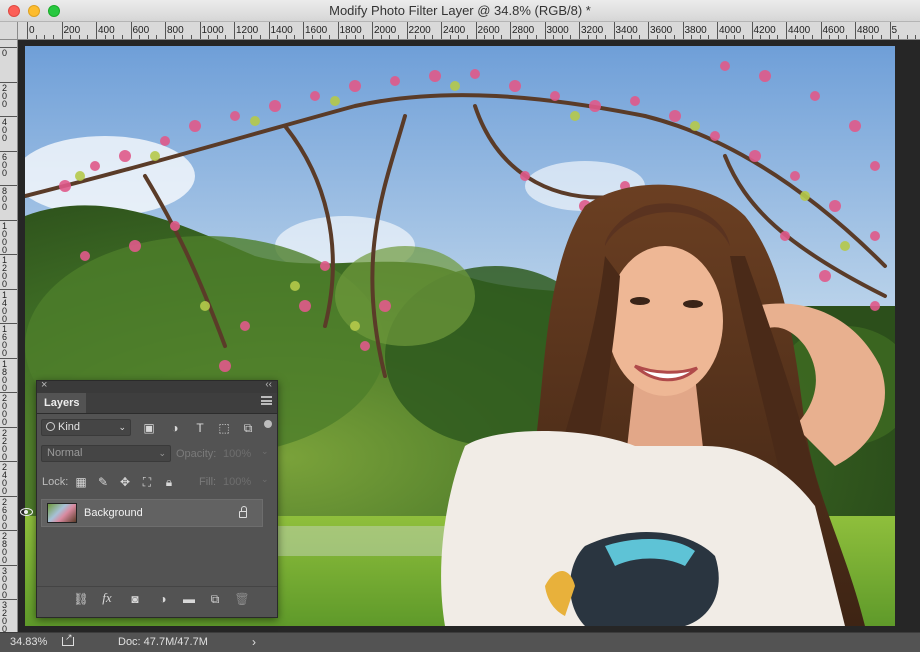  What do you see at coordinates (125, 482) in the screenshot?
I see `lock-position-icon: ✥` at bounding box center [125, 482].